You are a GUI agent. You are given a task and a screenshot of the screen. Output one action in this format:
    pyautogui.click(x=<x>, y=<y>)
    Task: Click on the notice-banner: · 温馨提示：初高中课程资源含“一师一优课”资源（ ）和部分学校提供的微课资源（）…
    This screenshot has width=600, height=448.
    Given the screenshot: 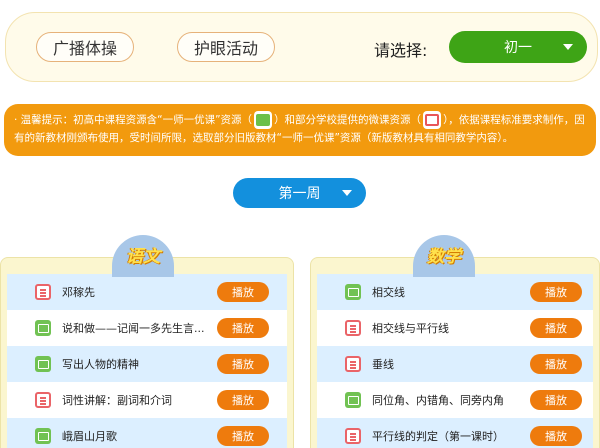 What is the action you would take?
    pyautogui.click(x=300, y=130)
    